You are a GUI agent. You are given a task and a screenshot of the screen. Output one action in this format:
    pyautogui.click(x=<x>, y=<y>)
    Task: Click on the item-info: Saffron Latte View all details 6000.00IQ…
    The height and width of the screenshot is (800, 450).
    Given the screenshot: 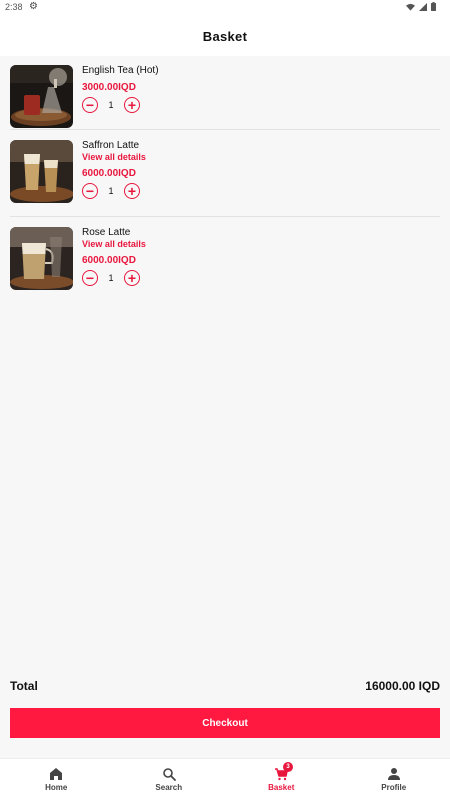 What is the action you would take?
    pyautogui.click(x=114, y=169)
    